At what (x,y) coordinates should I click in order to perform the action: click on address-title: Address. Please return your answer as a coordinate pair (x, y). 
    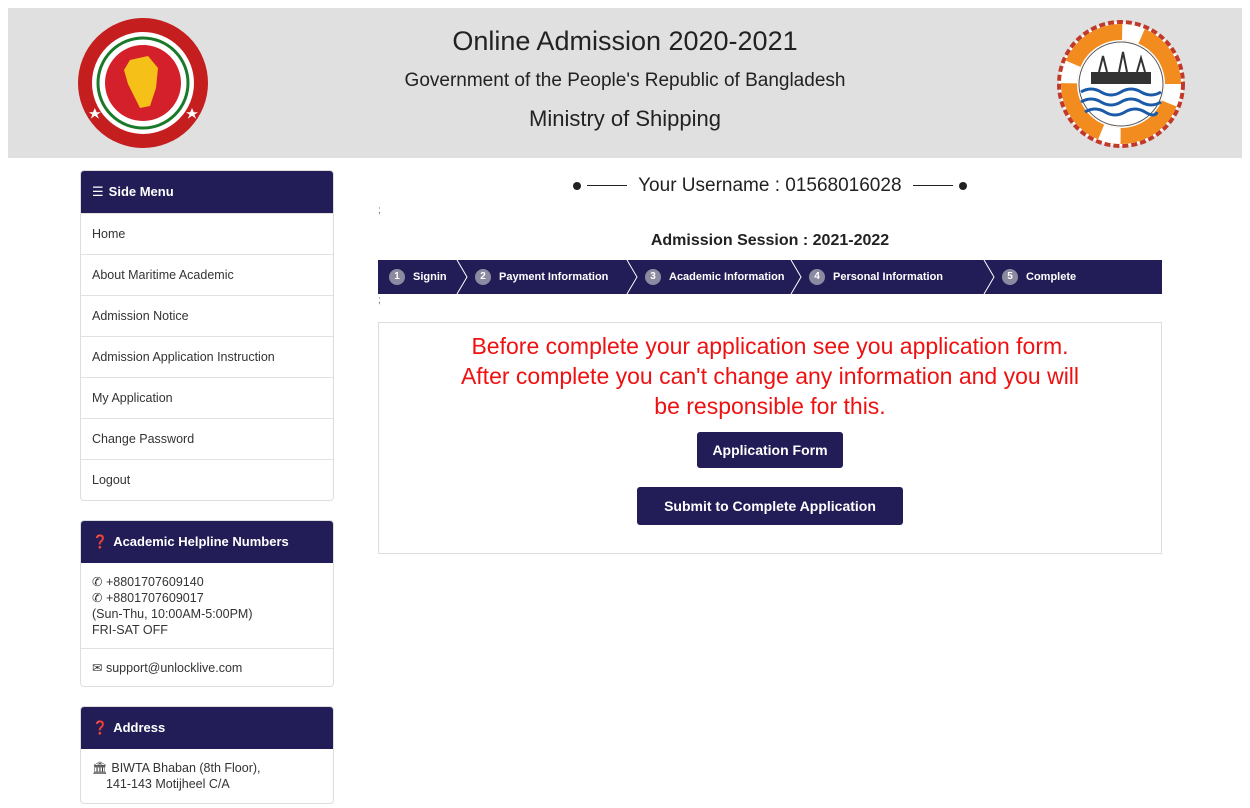
    Looking at the image, I should click on (139, 727).